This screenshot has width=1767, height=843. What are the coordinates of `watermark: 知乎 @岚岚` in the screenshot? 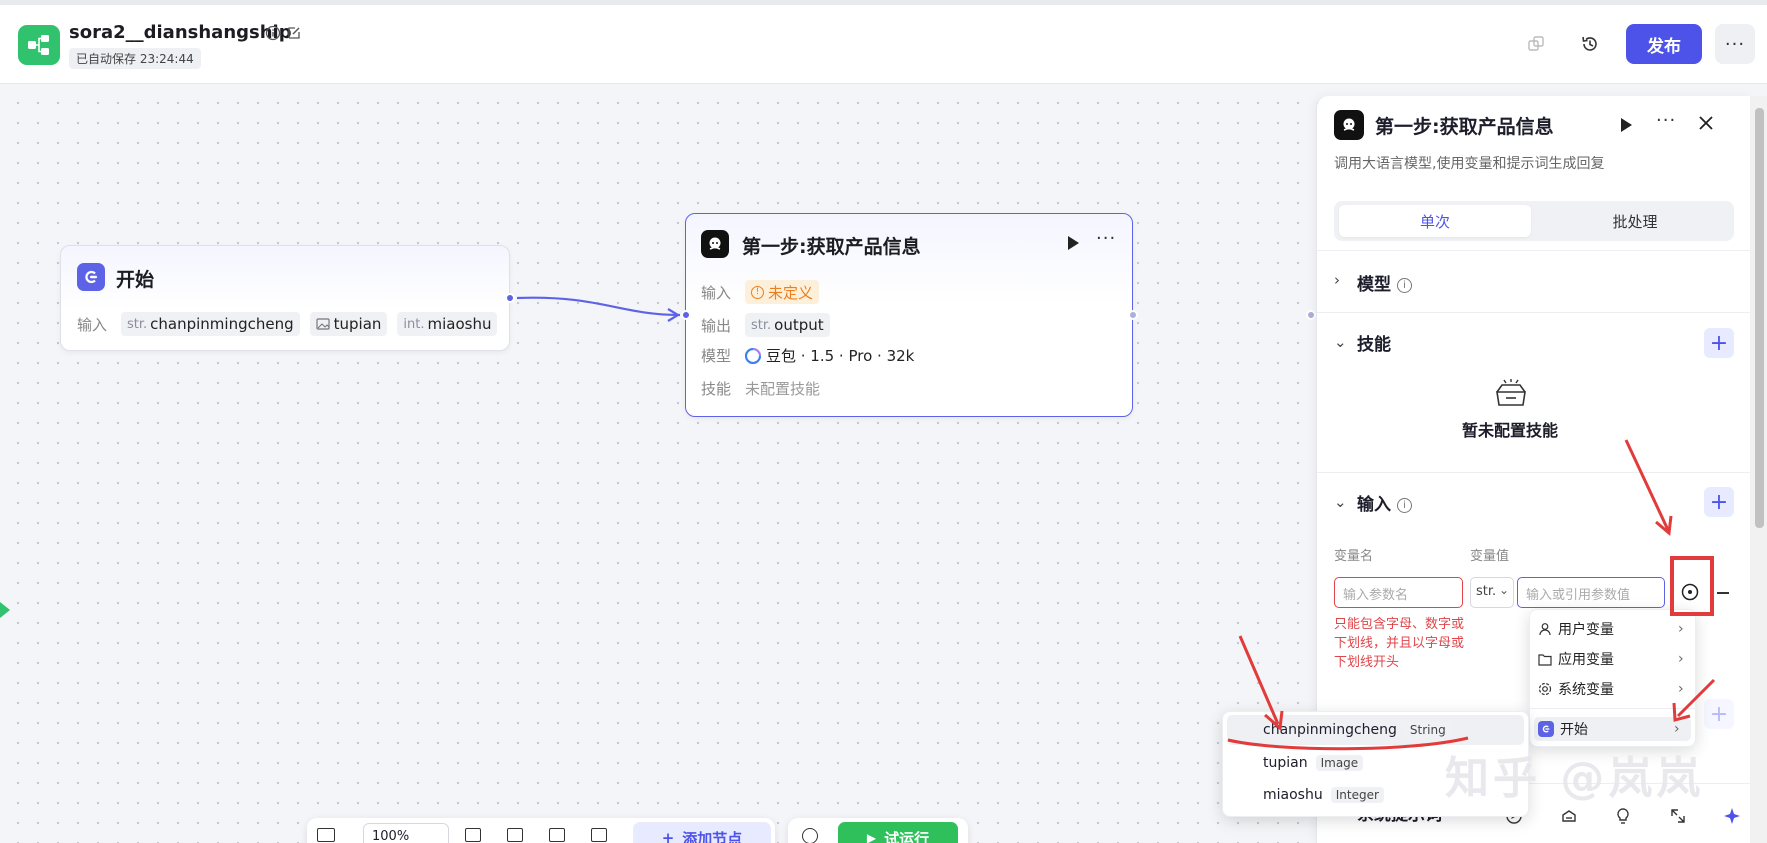 It's located at (1575, 778).